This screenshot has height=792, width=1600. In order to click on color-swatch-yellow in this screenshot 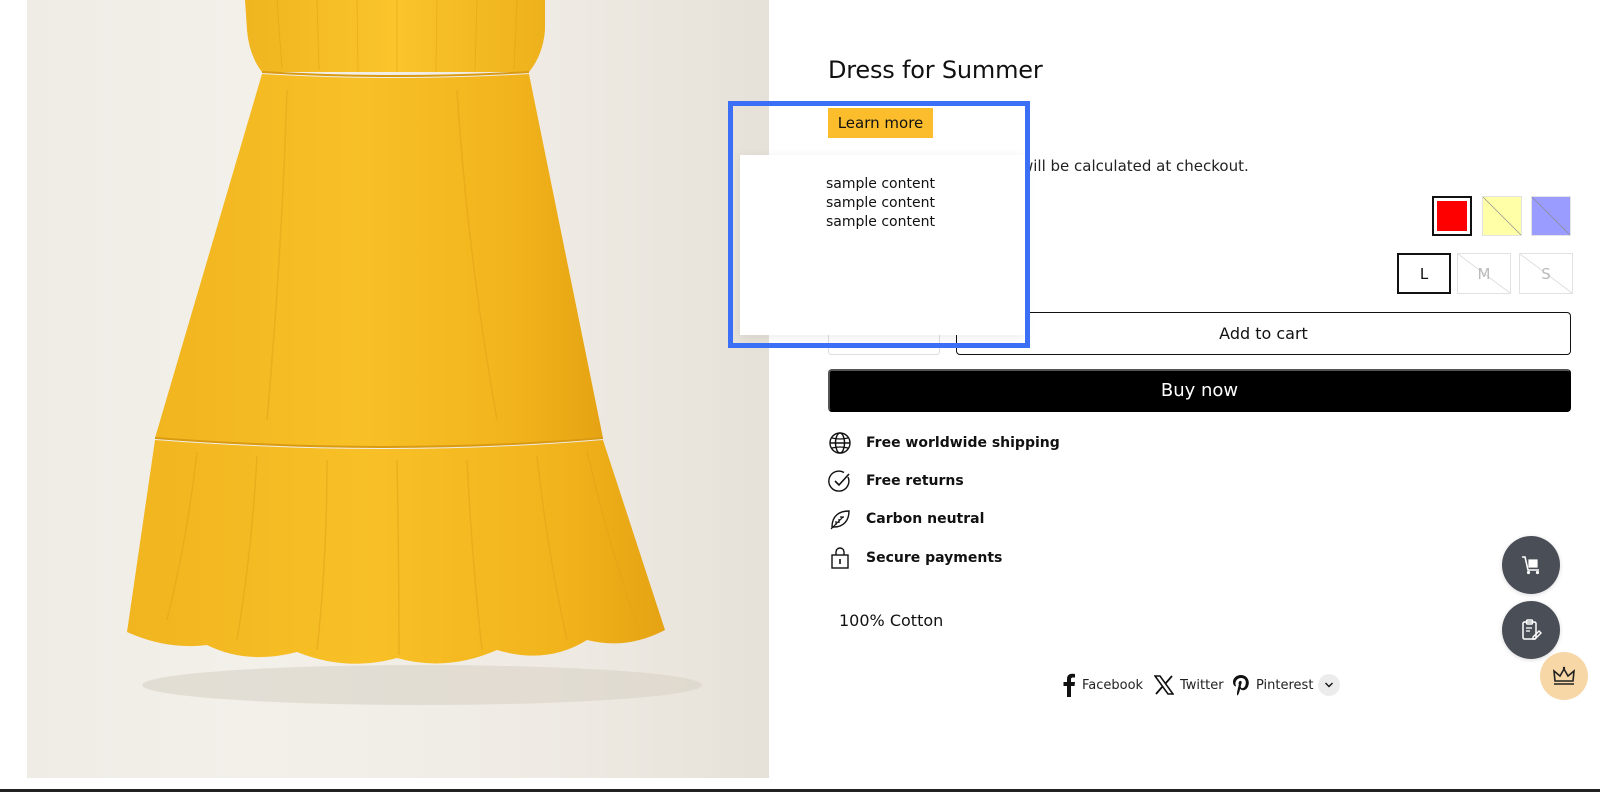, I will do `click(1502, 216)`.